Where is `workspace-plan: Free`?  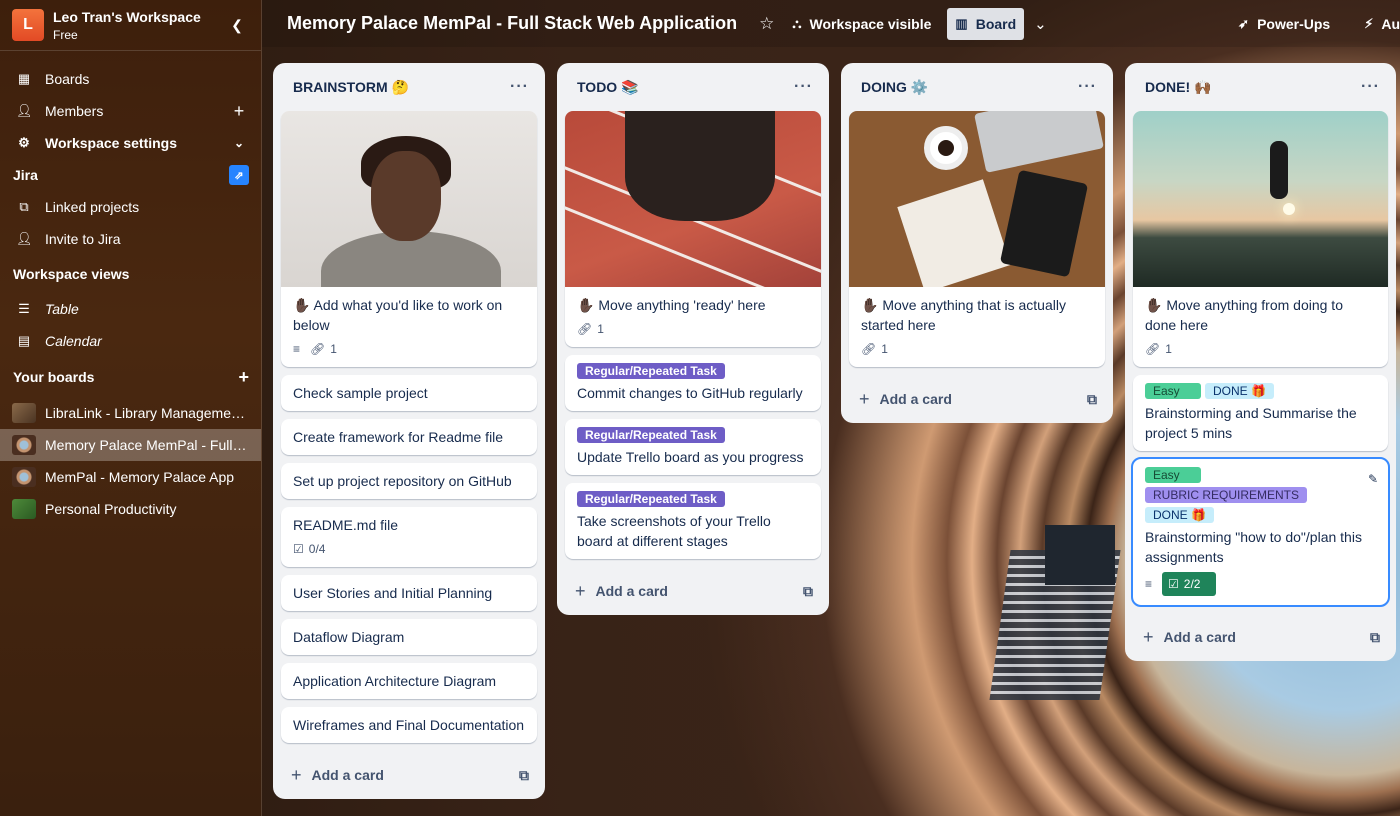
workspace-plan: Free is located at coordinates (65, 34).